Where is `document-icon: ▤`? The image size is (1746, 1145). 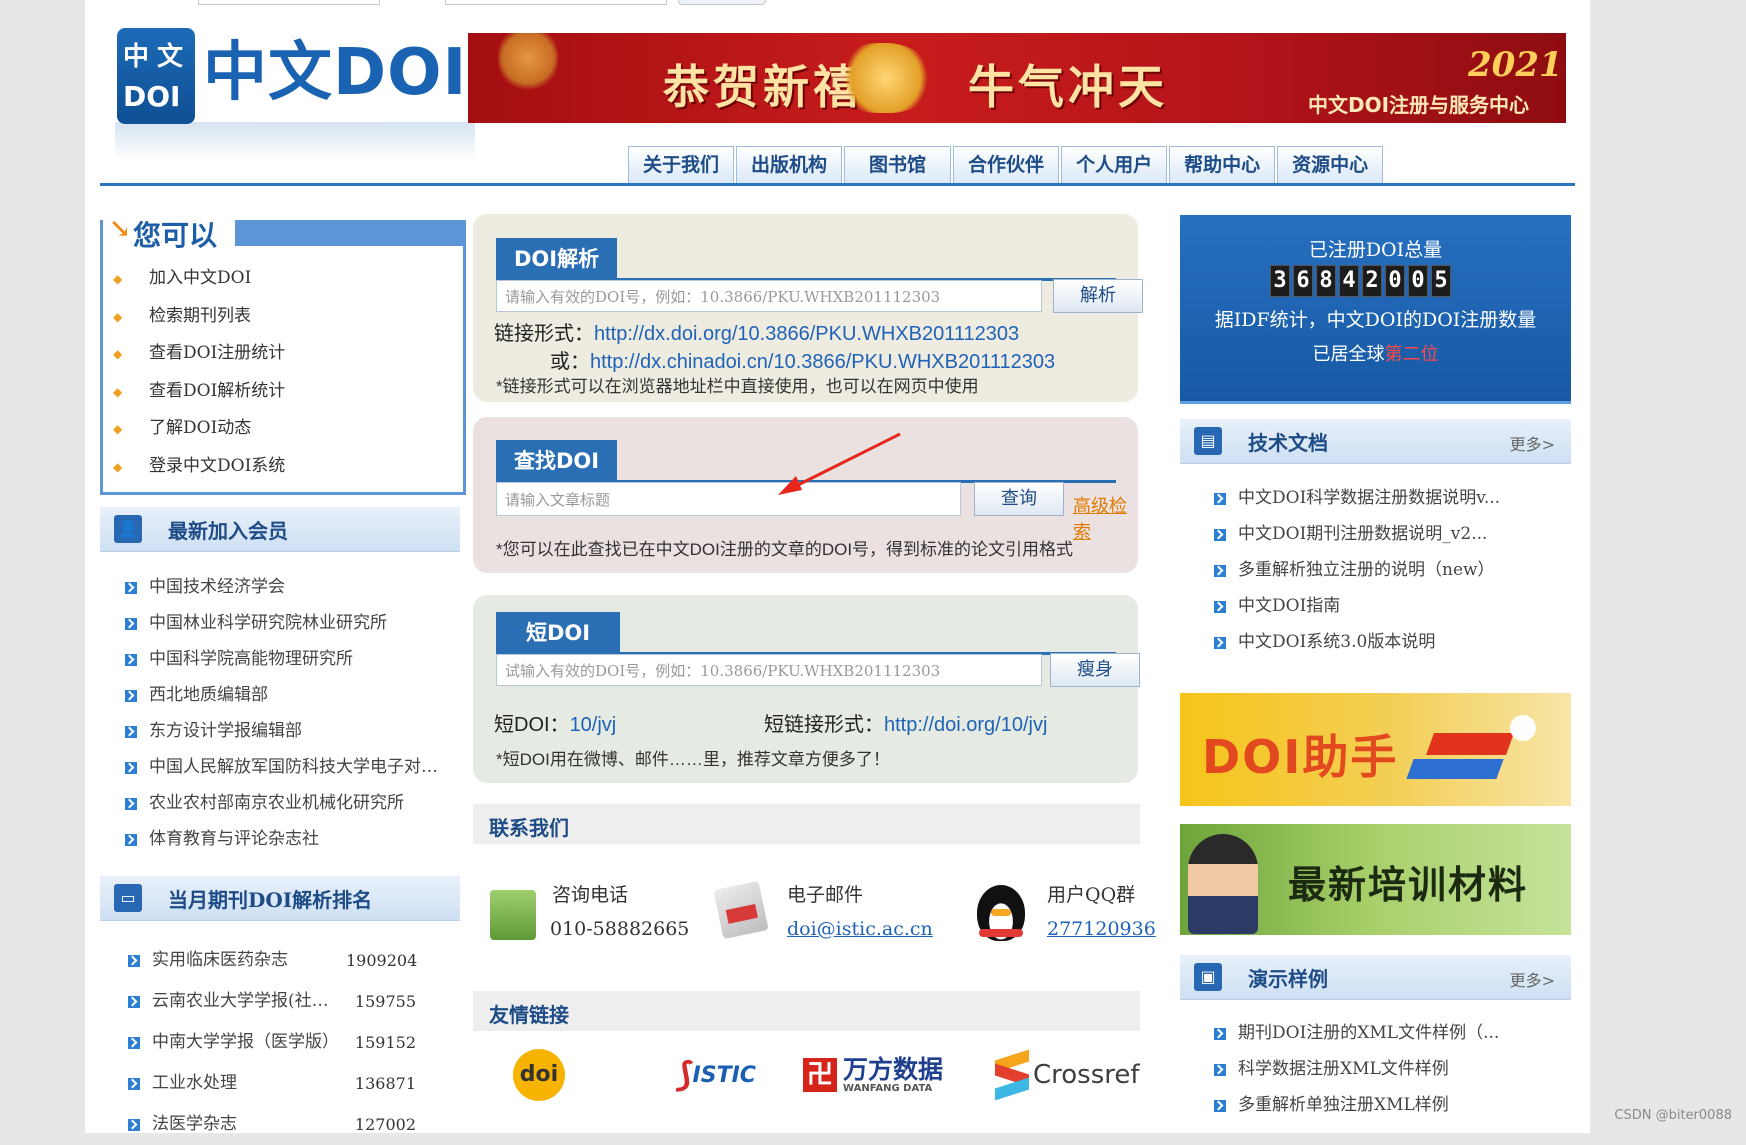
document-icon: ▤ is located at coordinates (1208, 441).